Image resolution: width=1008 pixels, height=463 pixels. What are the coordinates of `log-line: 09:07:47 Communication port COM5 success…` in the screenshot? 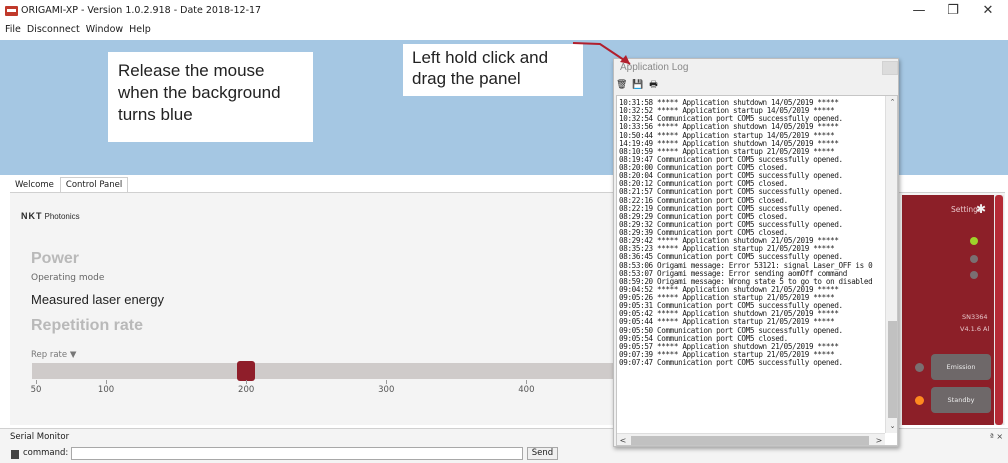 It's located at (731, 362).